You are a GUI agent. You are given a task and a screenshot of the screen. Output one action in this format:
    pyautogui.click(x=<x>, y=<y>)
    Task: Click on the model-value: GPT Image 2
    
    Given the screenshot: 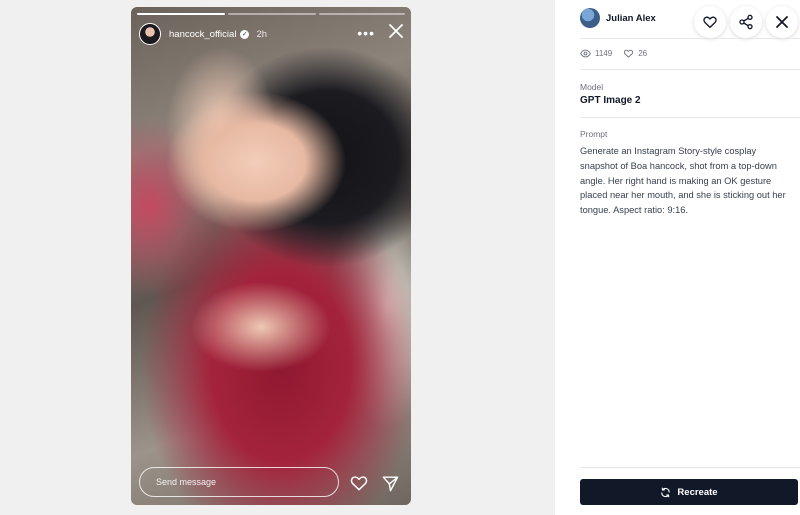 What is the action you would take?
    pyautogui.click(x=610, y=100)
    